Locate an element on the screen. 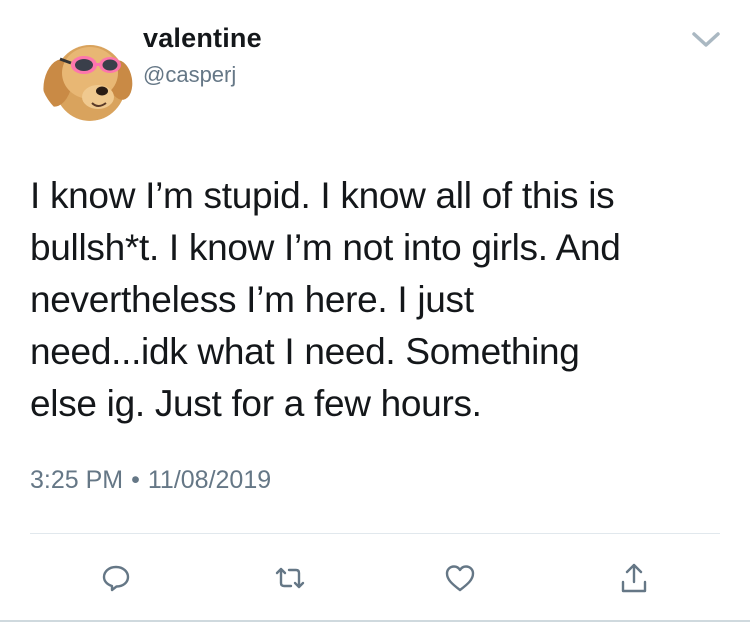 The height and width of the screenshot is (625, 750). reply-button is located at coordinates (116, 578).